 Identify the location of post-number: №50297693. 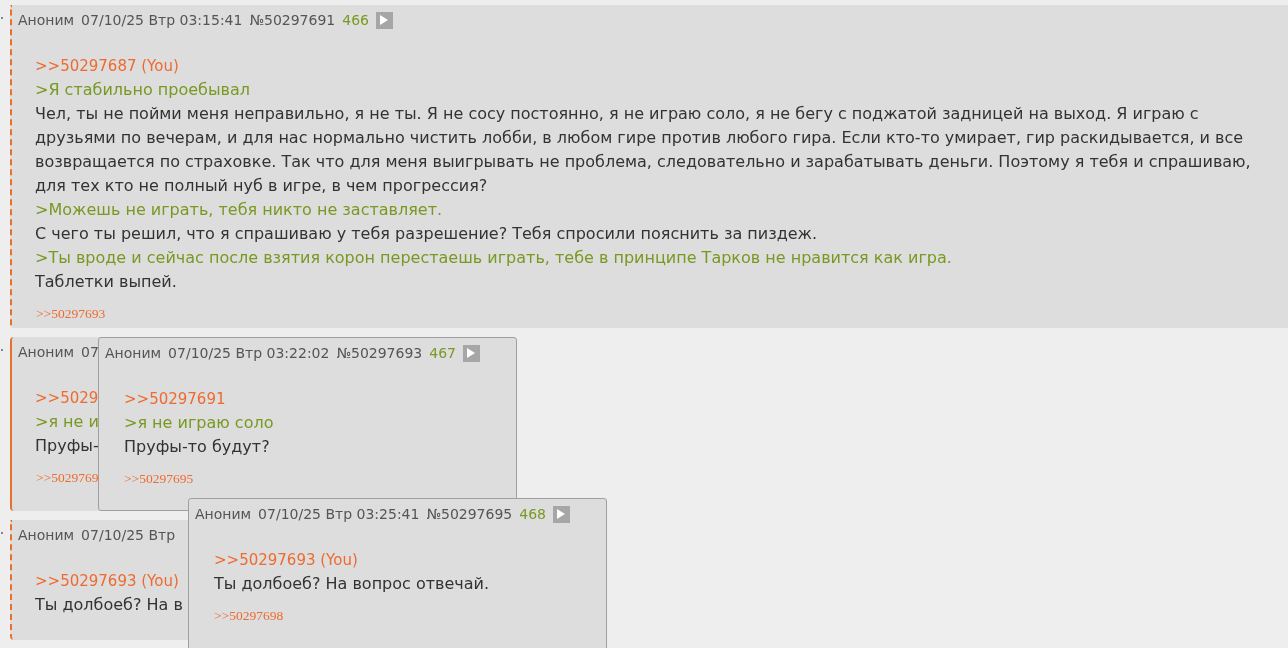
(379, 353).